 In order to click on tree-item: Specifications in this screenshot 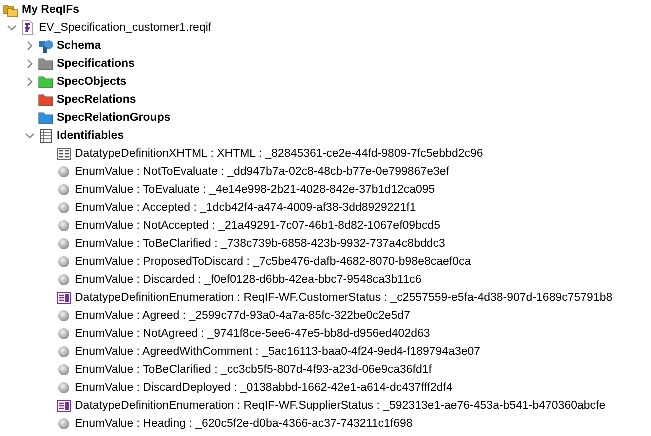, I will do `click(96, 64)`.